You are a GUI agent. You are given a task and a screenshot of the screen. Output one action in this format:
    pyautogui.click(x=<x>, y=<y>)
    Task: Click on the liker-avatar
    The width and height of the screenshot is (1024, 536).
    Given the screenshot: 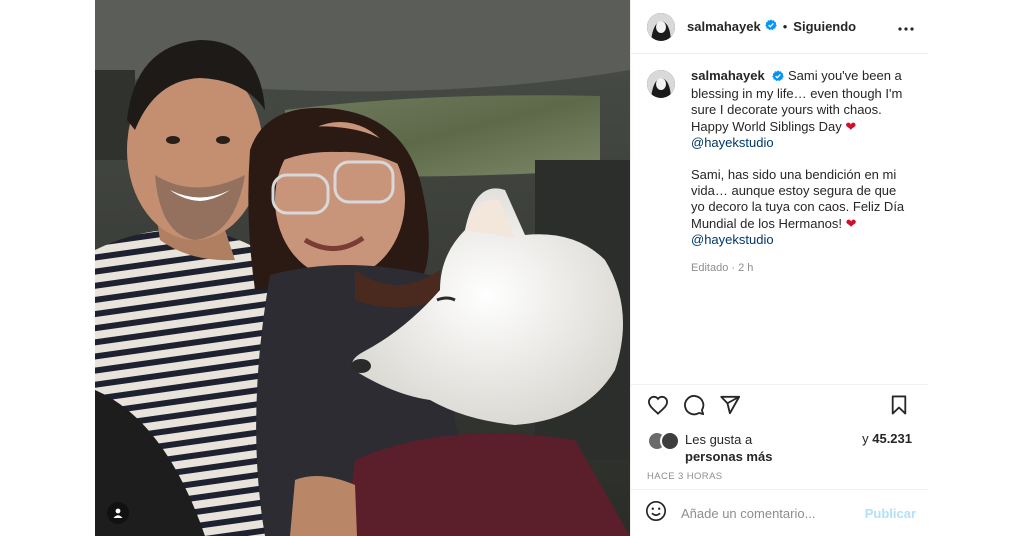 What is the action you would take?
    pyautogui.click(x=670, y=441)
    